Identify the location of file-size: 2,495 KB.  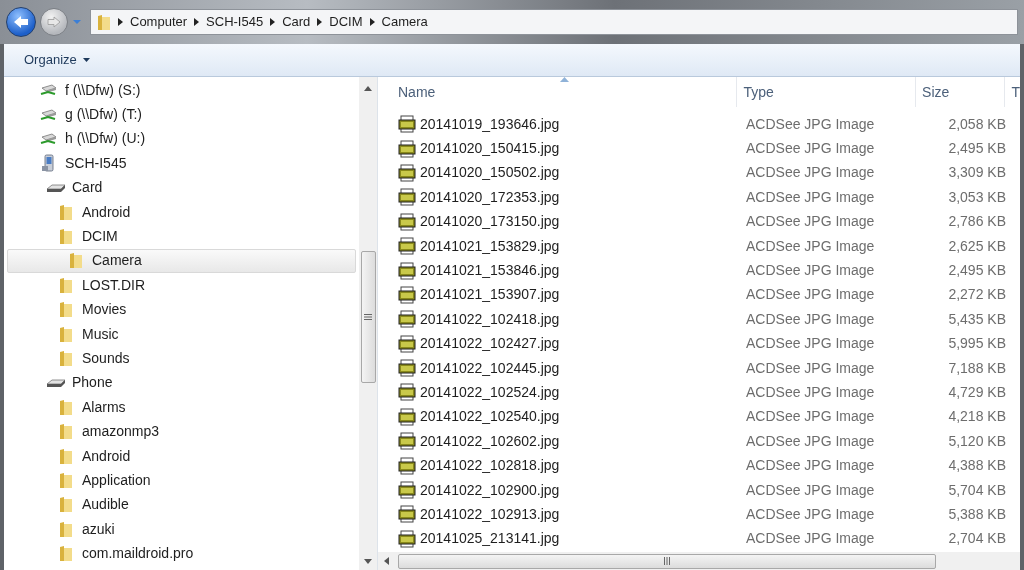
(977, 271).